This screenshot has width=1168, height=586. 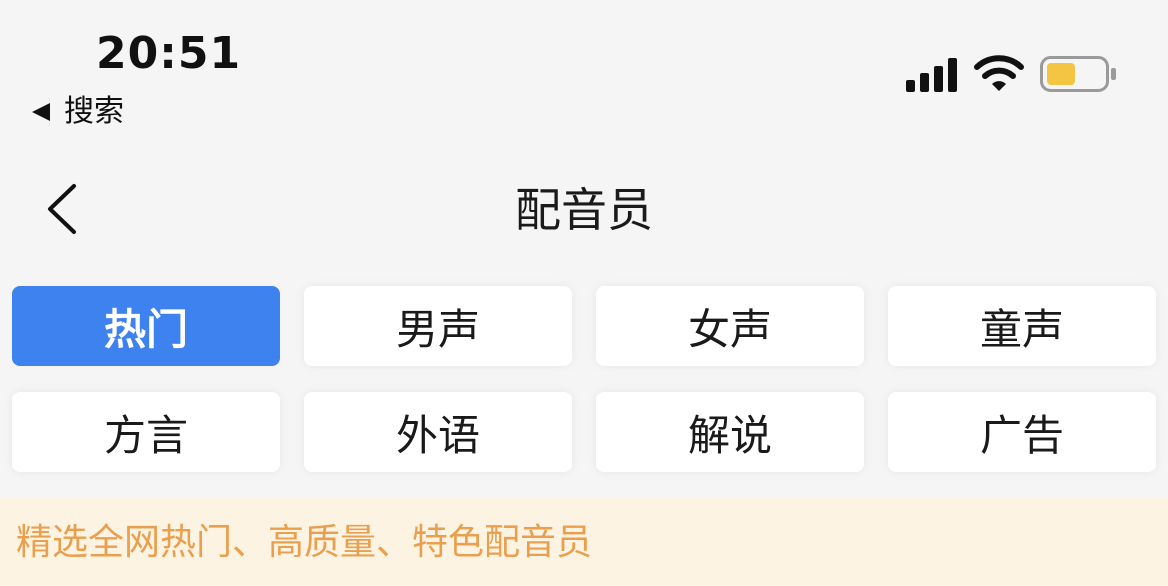 I want to click on wifi-icon, so click(x=999, y=73).